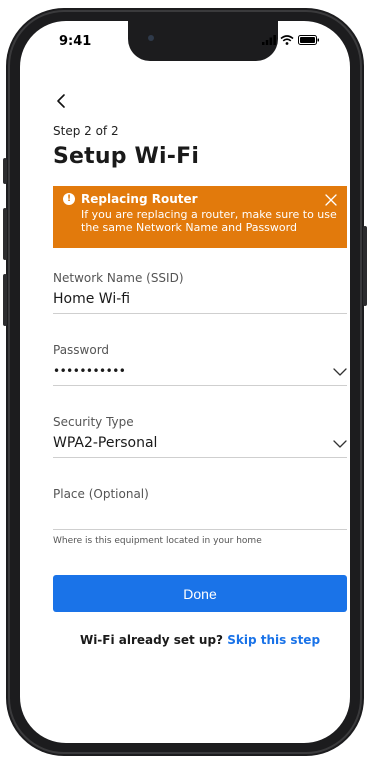 This screenshot has width=370, height=762. I want to click on status-icons, so click(291, 40).